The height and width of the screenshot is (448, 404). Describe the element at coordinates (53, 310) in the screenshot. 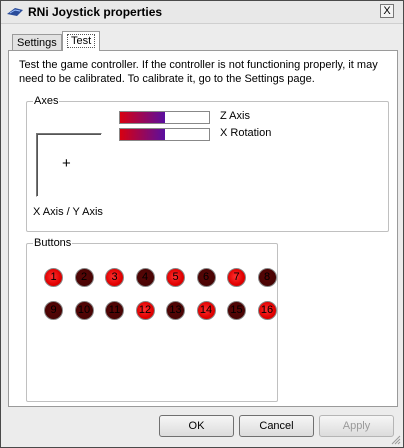

I see `button-indicator-9: 9` at that location.